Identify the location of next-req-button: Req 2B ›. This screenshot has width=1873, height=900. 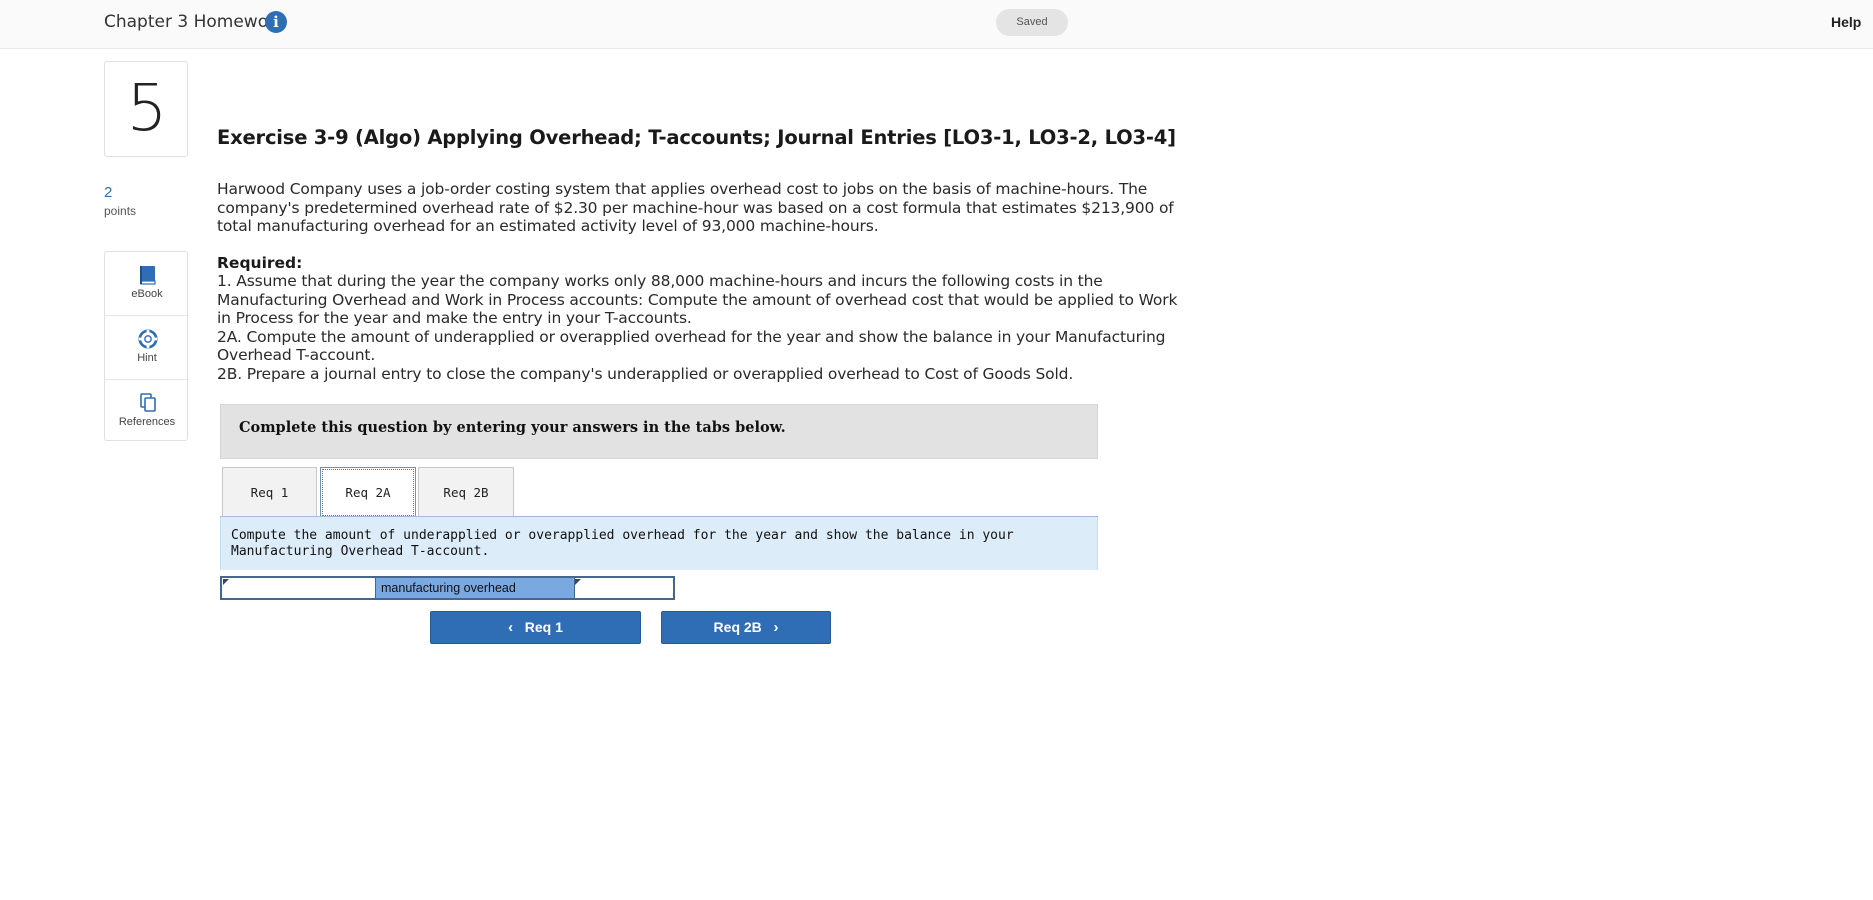
(746, 627).